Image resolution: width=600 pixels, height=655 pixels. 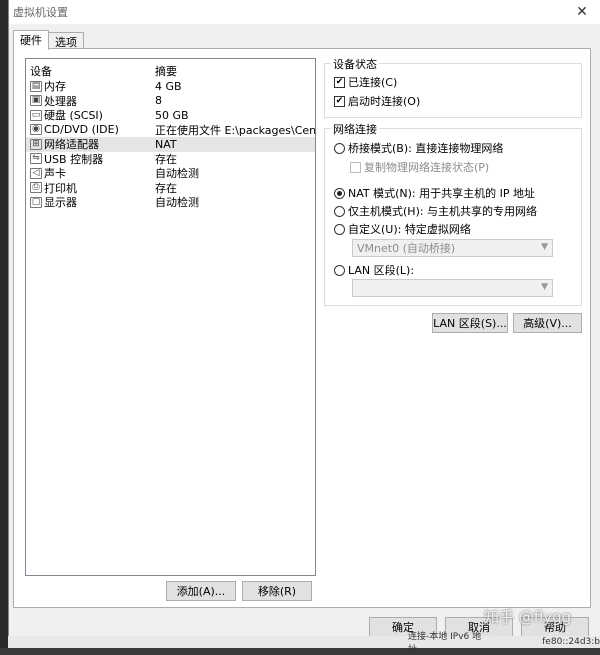 I want to click on printer-icon: ⎙, so click(x=36, y=188).